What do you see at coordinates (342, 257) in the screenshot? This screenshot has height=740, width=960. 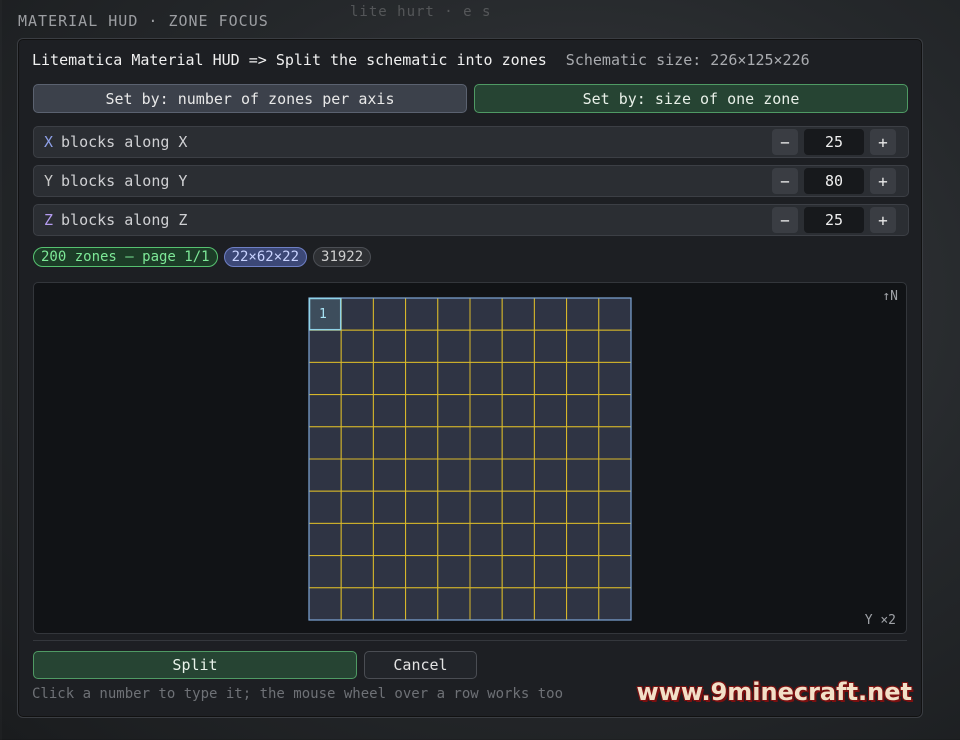 I see `block-count-chip: 31922` at bounding box center [342, 257].